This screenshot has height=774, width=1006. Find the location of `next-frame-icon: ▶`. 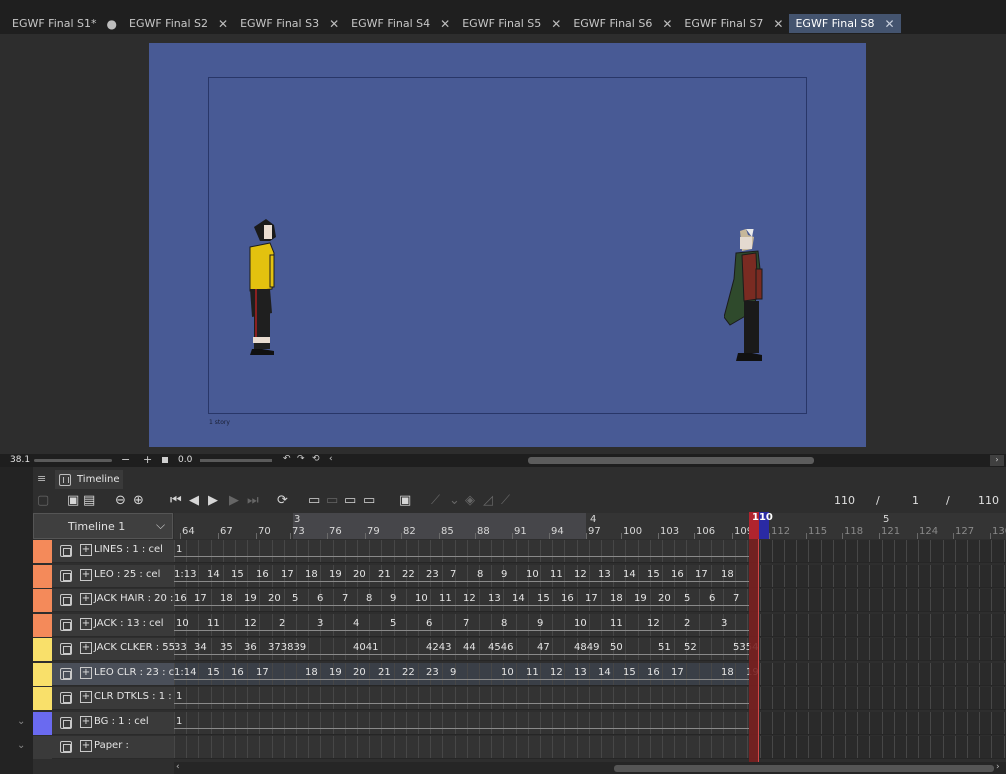

next-frame-icon: ▶ is located at coordinates (234, 501).